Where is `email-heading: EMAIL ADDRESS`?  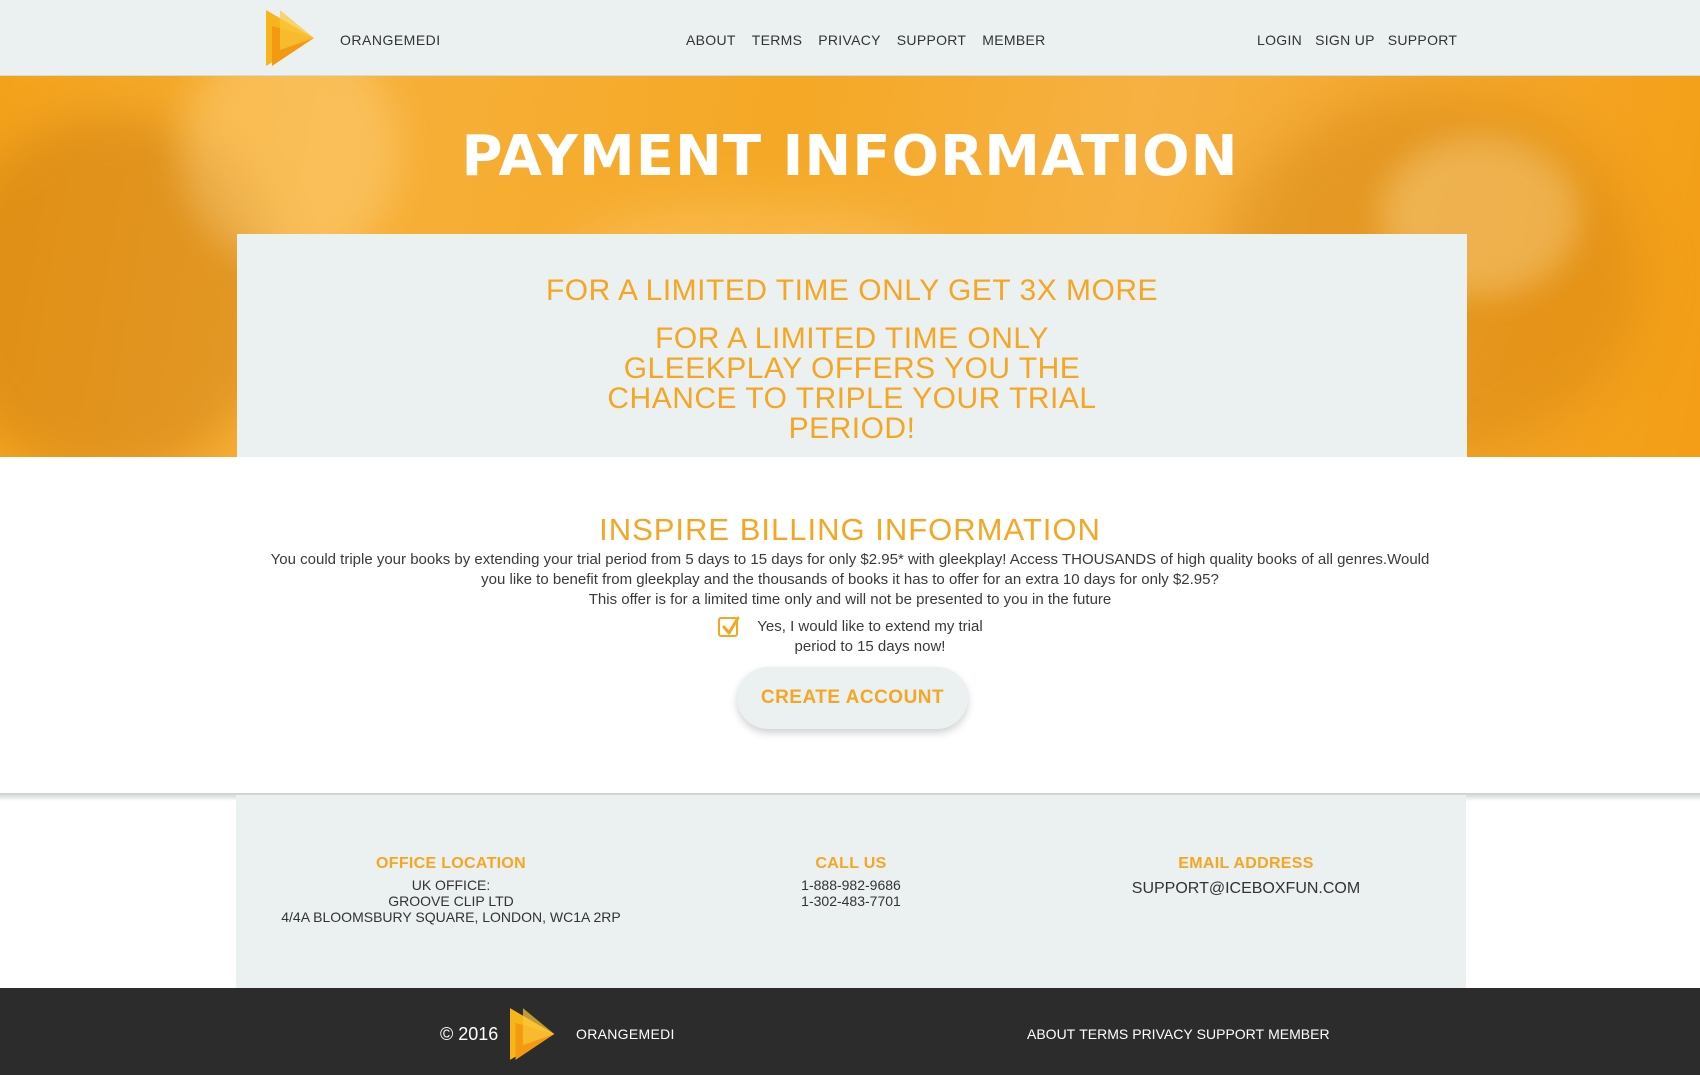 email-heading: EMAIL ADDRESS is located at coordinates (1246, 863).